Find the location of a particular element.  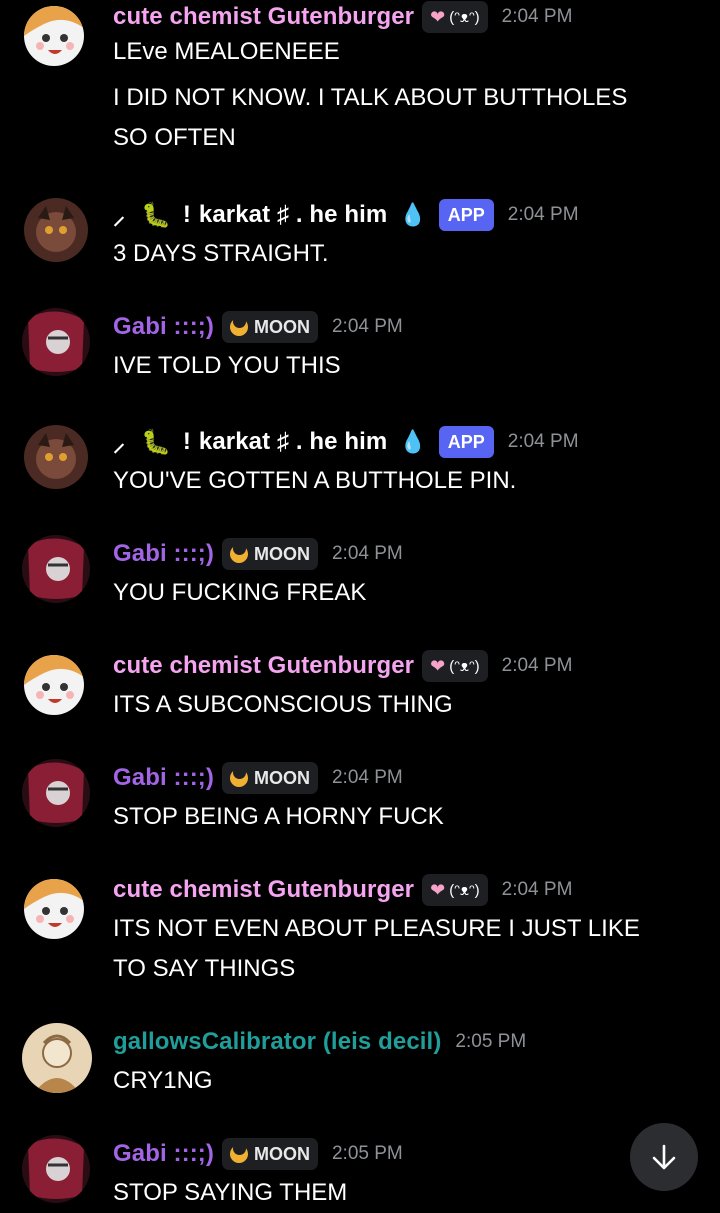

message-text: STOP SAYING THEM is located at coordinates (230, 1192).